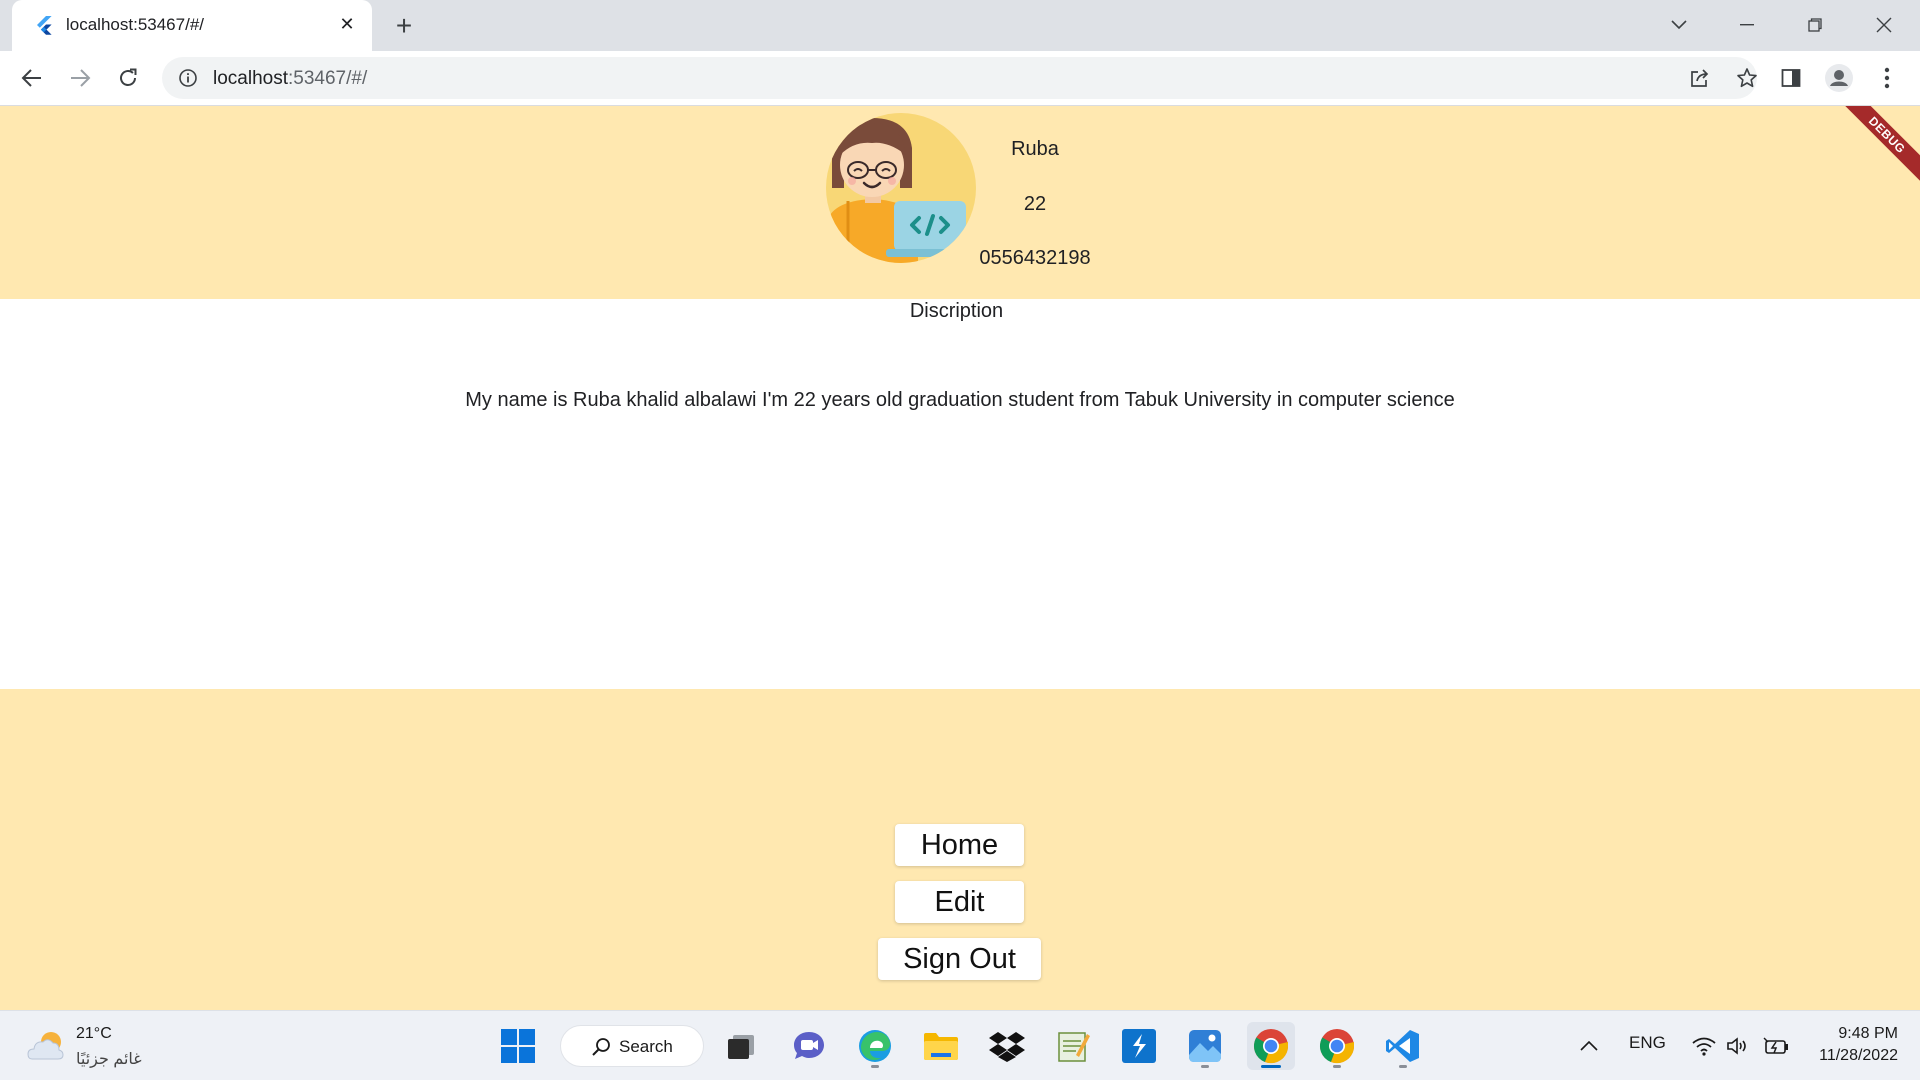  What do you see at coordinates (646, 1046) in the screenshot?
I see `search-label: Search` at bounding box center [646, 1046].